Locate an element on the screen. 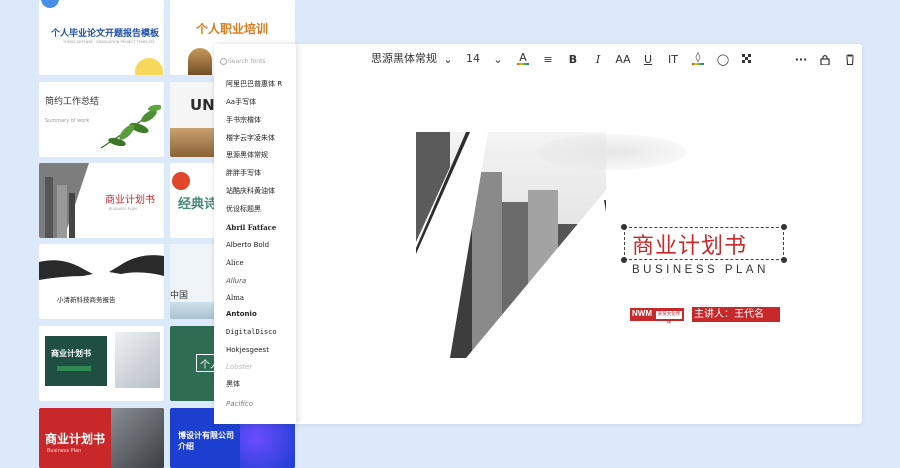 The image size is (900, 468). letter-spacing-icon: AA is located at coordinates (622, 59).